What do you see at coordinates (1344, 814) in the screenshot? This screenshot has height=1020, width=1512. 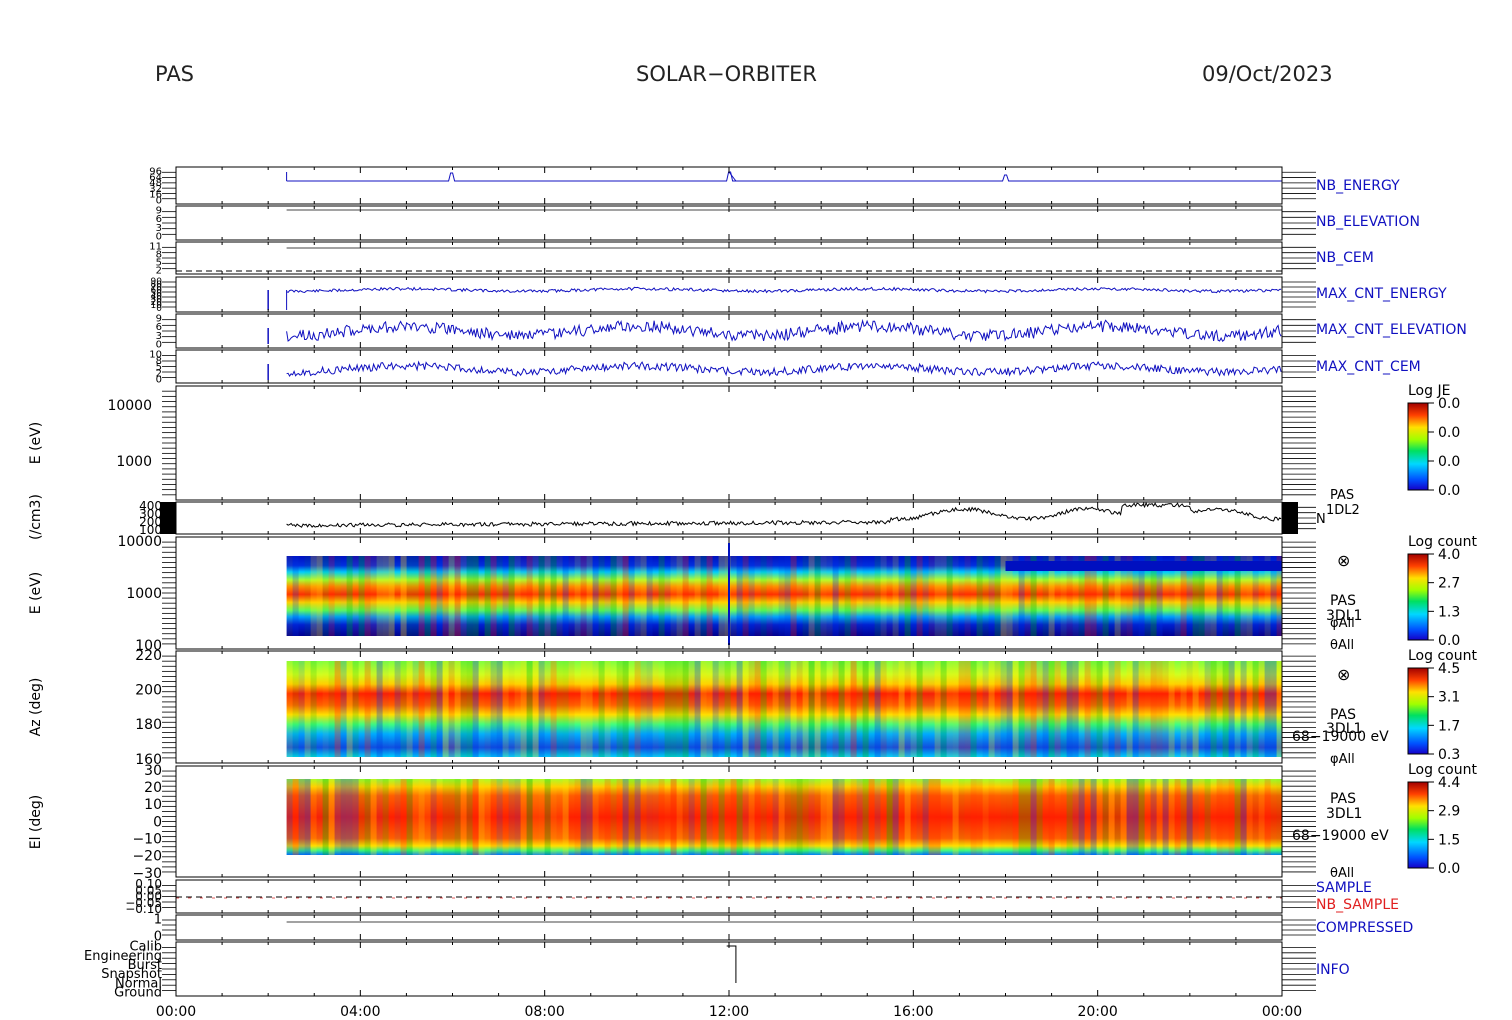 I see `spectrogram-side-label: 3DL1` at bounding box center [1344, 814].